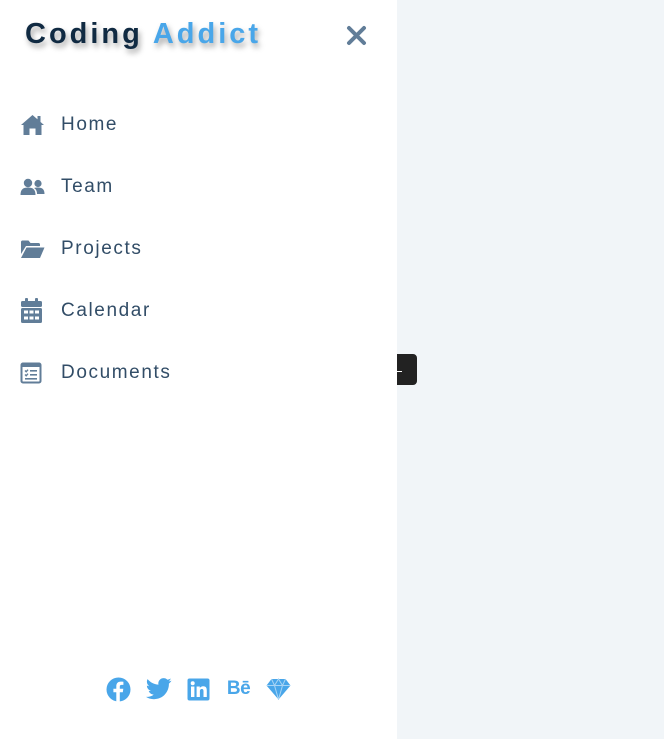  What do you see at coordinates (33, 249) in the screenshot?
I see `folder-open-icon` at bounding box center [33, 249].